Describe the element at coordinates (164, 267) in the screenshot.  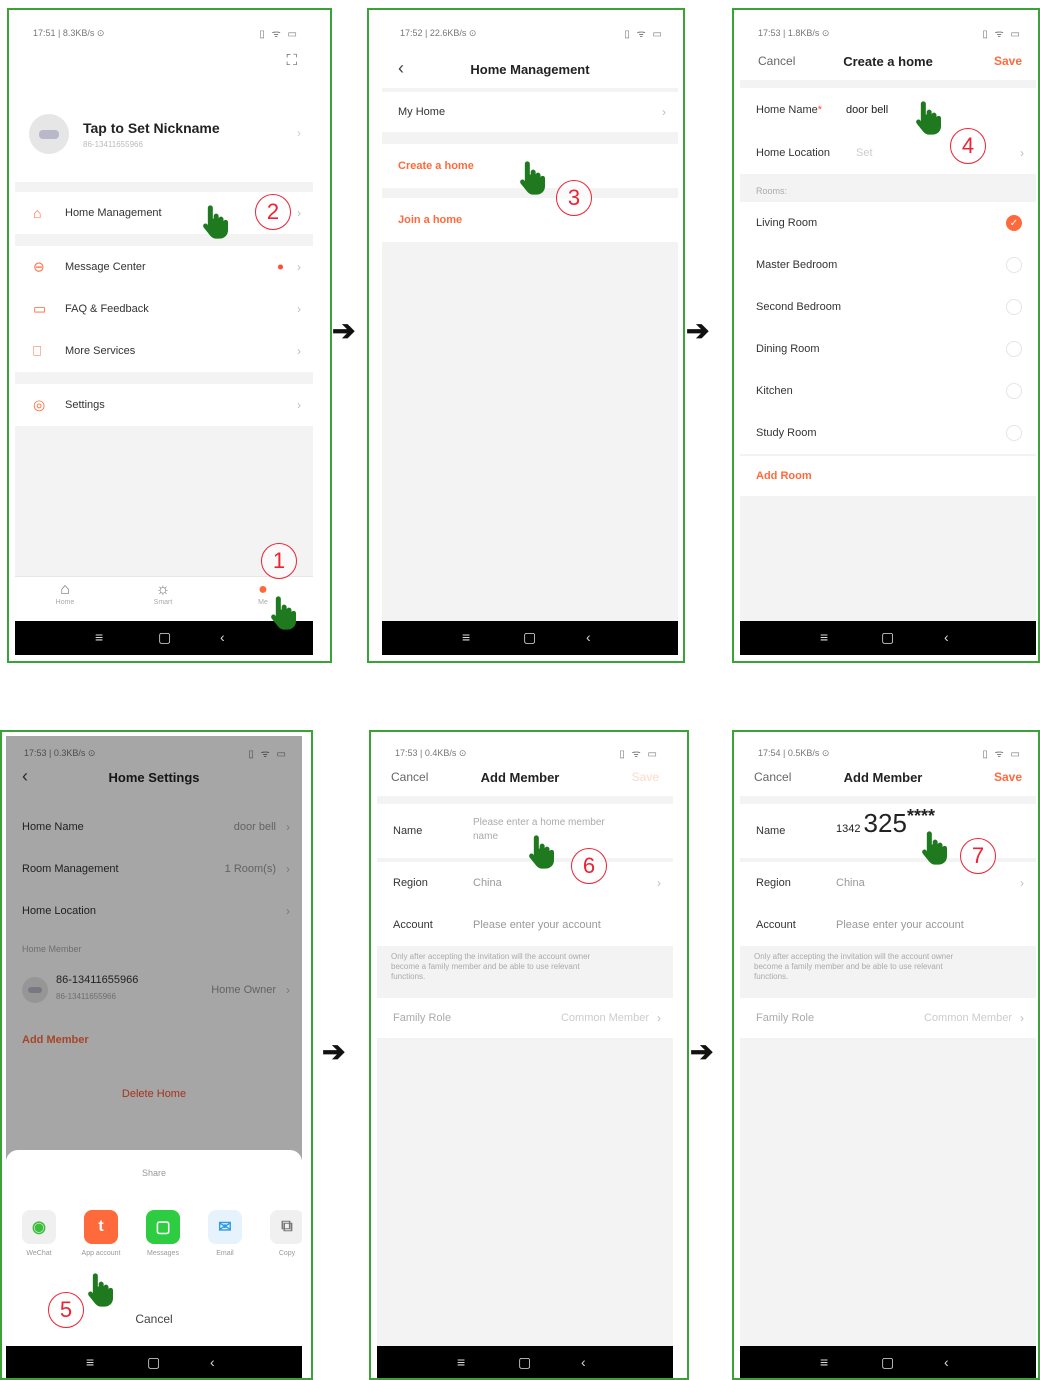
I see `menu-item-message-center: ⊖ Message Center ›` at that location.